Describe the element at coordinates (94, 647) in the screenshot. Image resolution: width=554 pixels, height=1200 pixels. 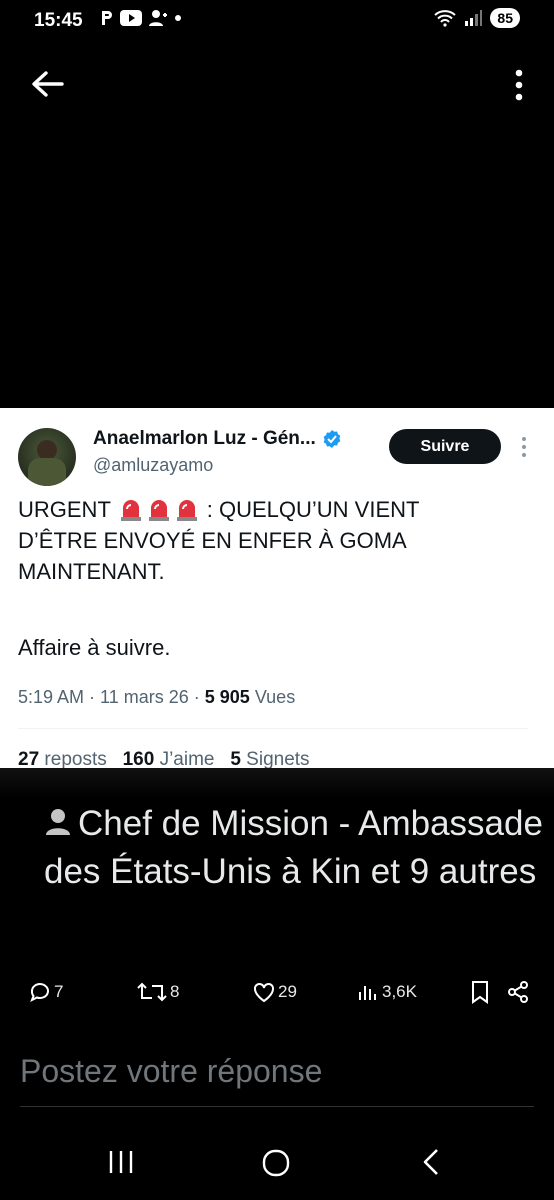
I see `tweet-followup: Affaire à suivre.` at that location.